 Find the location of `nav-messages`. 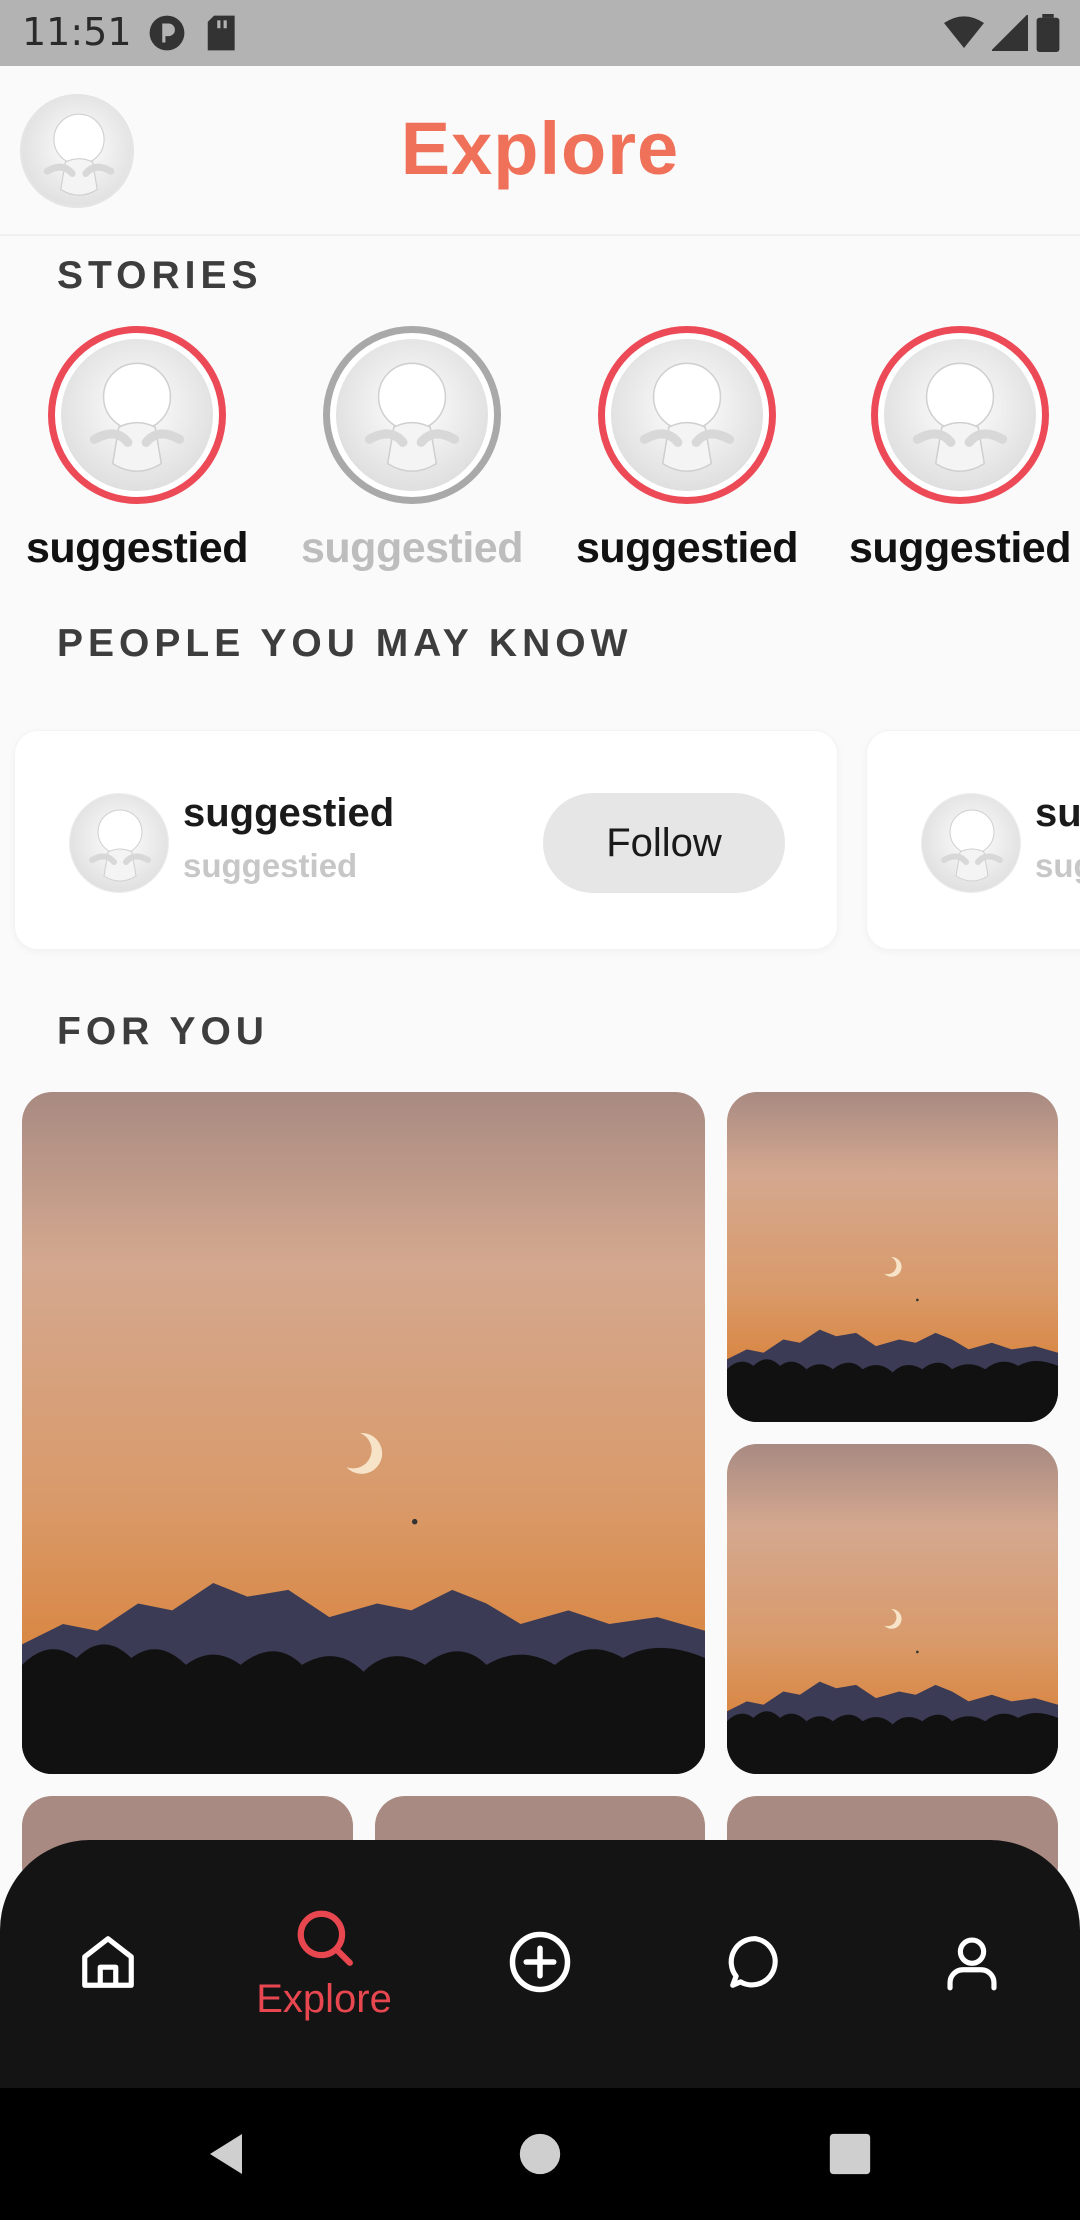

nav-messages is located at coordinates (756, 1964).